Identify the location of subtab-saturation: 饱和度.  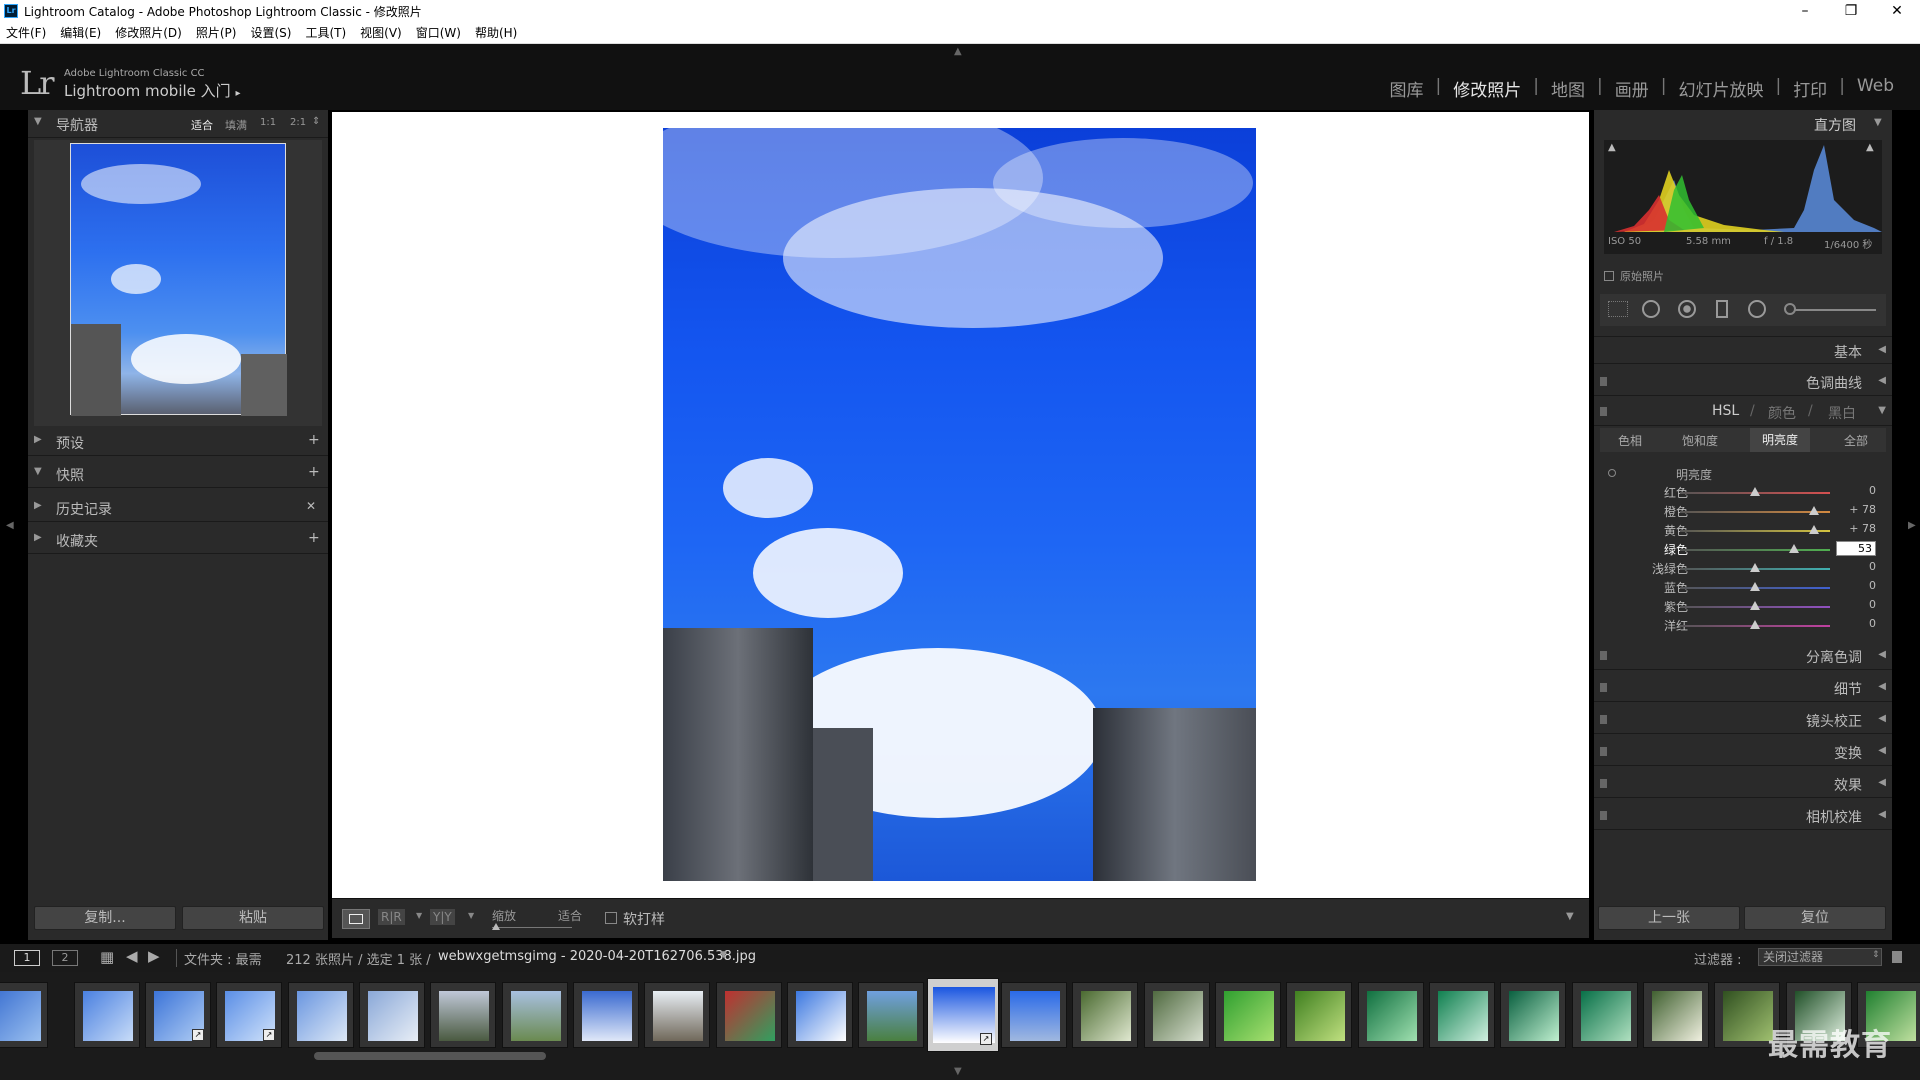
(1700, 440).